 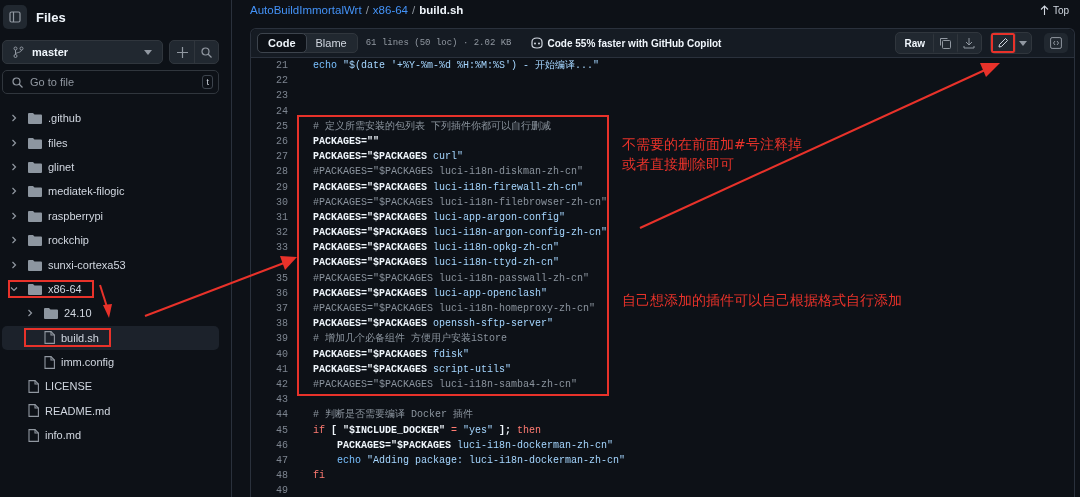 I want to click on tree-item: imm.config, so click(x=110, y=362).